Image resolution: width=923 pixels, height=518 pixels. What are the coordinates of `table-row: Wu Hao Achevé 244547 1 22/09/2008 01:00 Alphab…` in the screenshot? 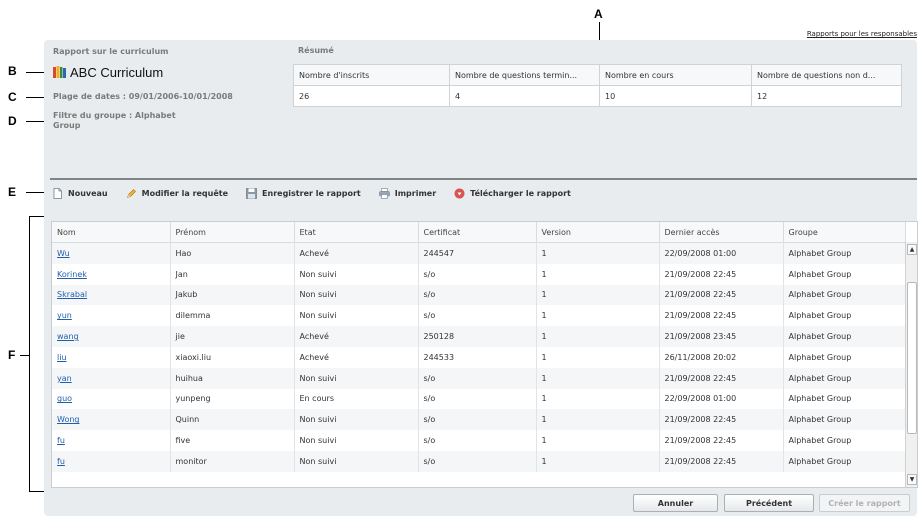 It's located at (479, 253).